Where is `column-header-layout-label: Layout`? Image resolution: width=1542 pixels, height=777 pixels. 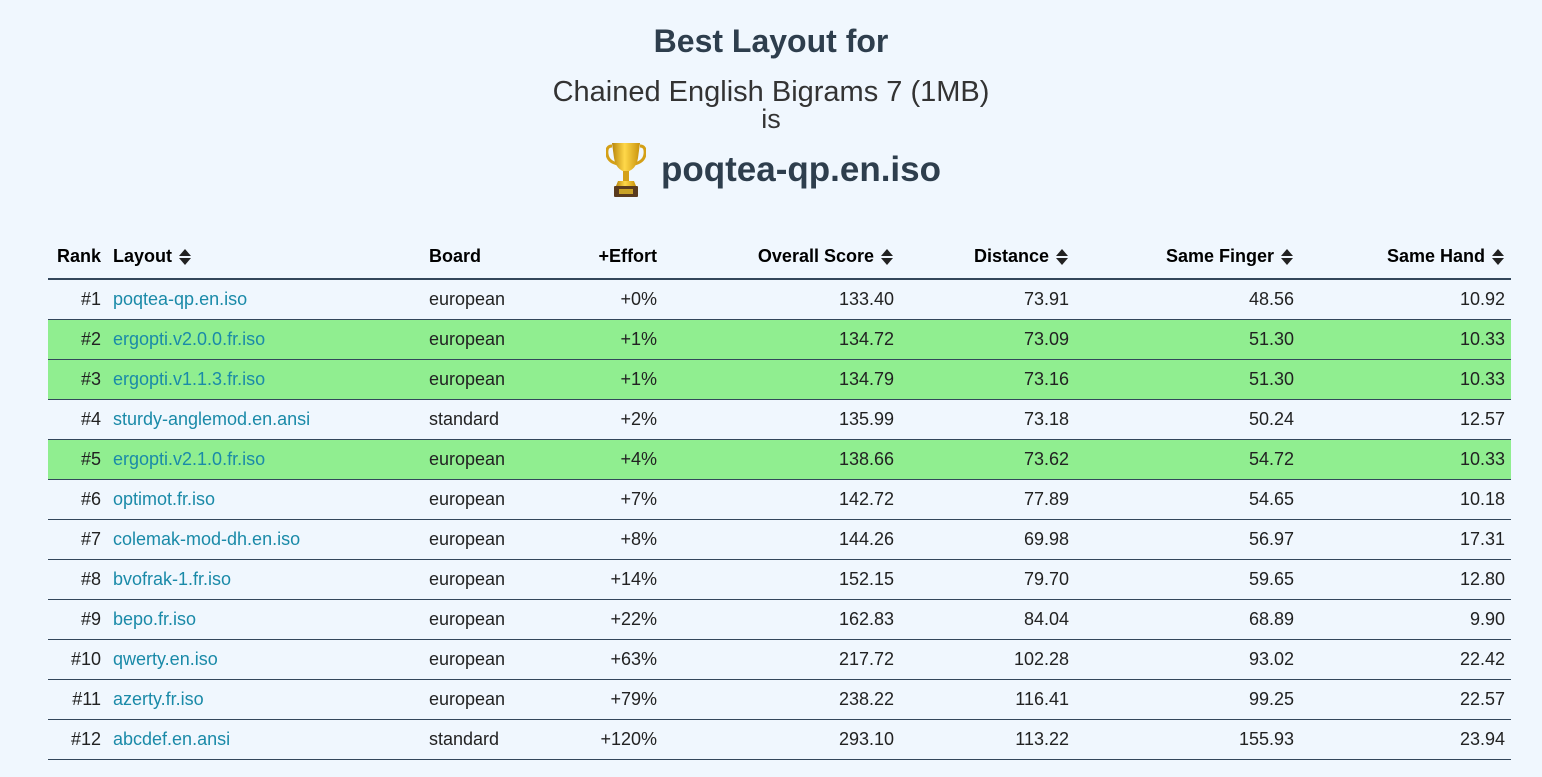 column-header-layout-label: Layout is located at coordinates (143, 255).